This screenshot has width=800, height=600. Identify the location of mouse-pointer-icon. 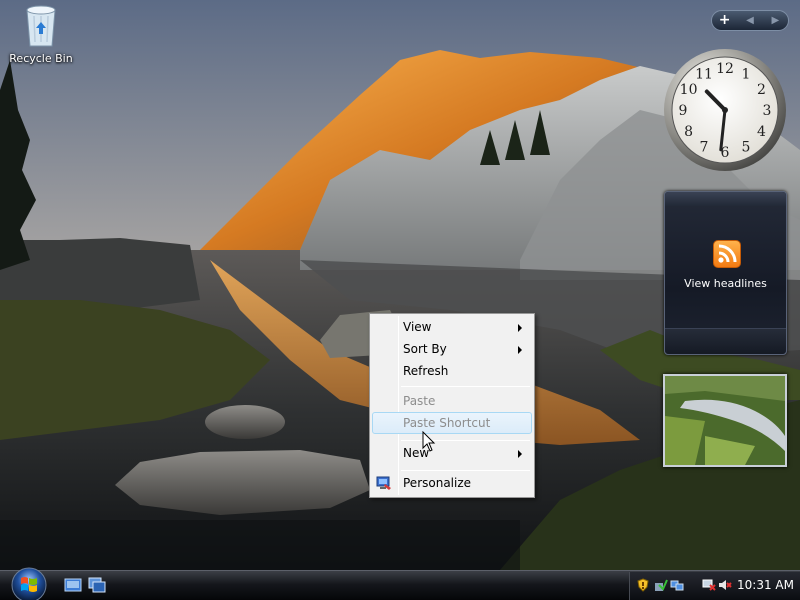
(429, 441).